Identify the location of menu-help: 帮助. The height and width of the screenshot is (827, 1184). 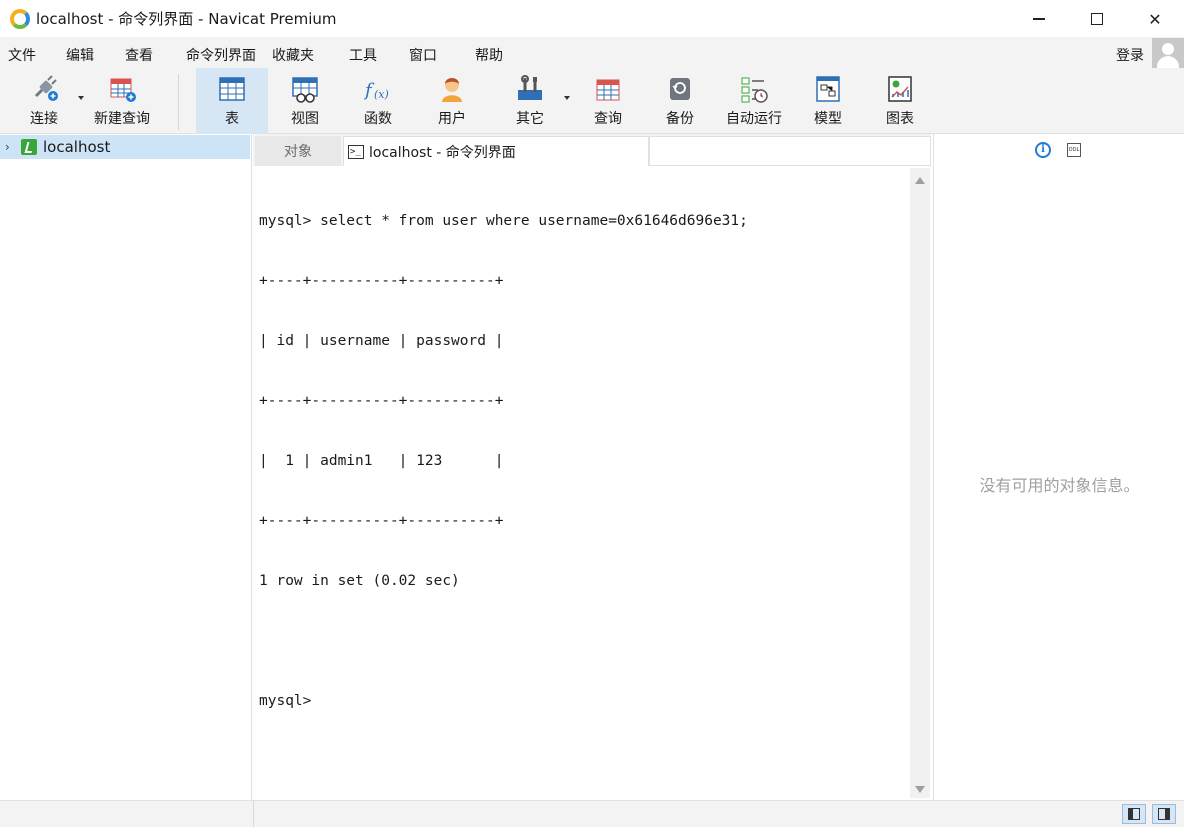
(489, 55).